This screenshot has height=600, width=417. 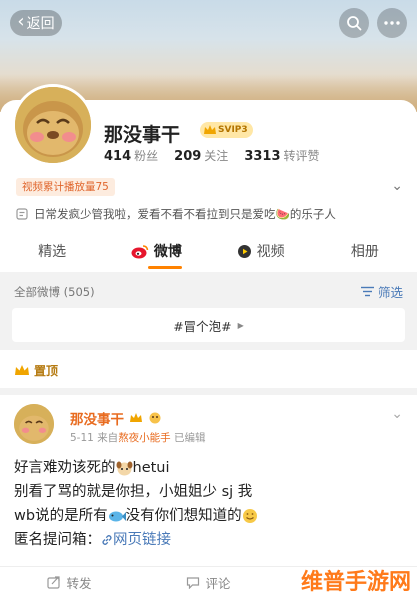 I want to click on stat-value: 3313, so click(x=262, y=156).